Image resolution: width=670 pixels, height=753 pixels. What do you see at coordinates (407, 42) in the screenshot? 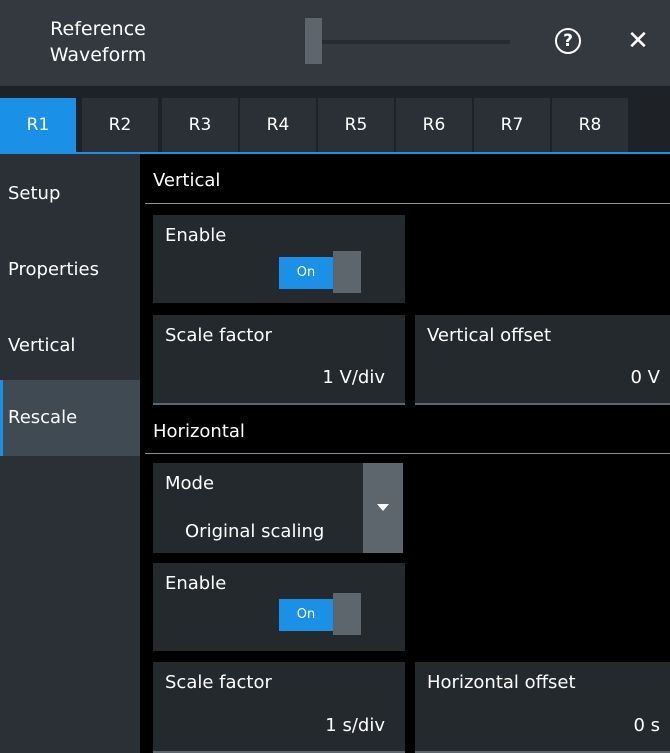
I see `transparency-slider-track` at bounding box center [407, 42].